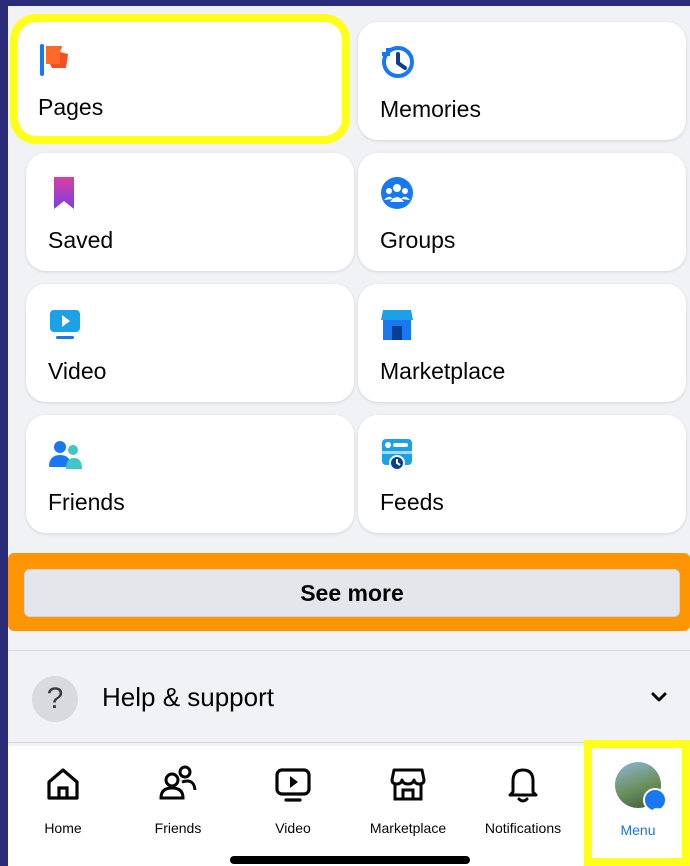 This screenshot has height=866, width=690. What do you see at coordinates (637, 803) in the screenshot?
I see `menu-highlight` at bounding box center [637, 803].